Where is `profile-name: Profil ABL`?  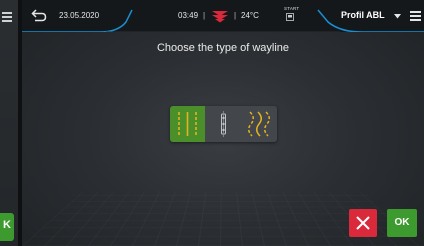 profile-name: Profil ABL is located at coordinates (363, 15).